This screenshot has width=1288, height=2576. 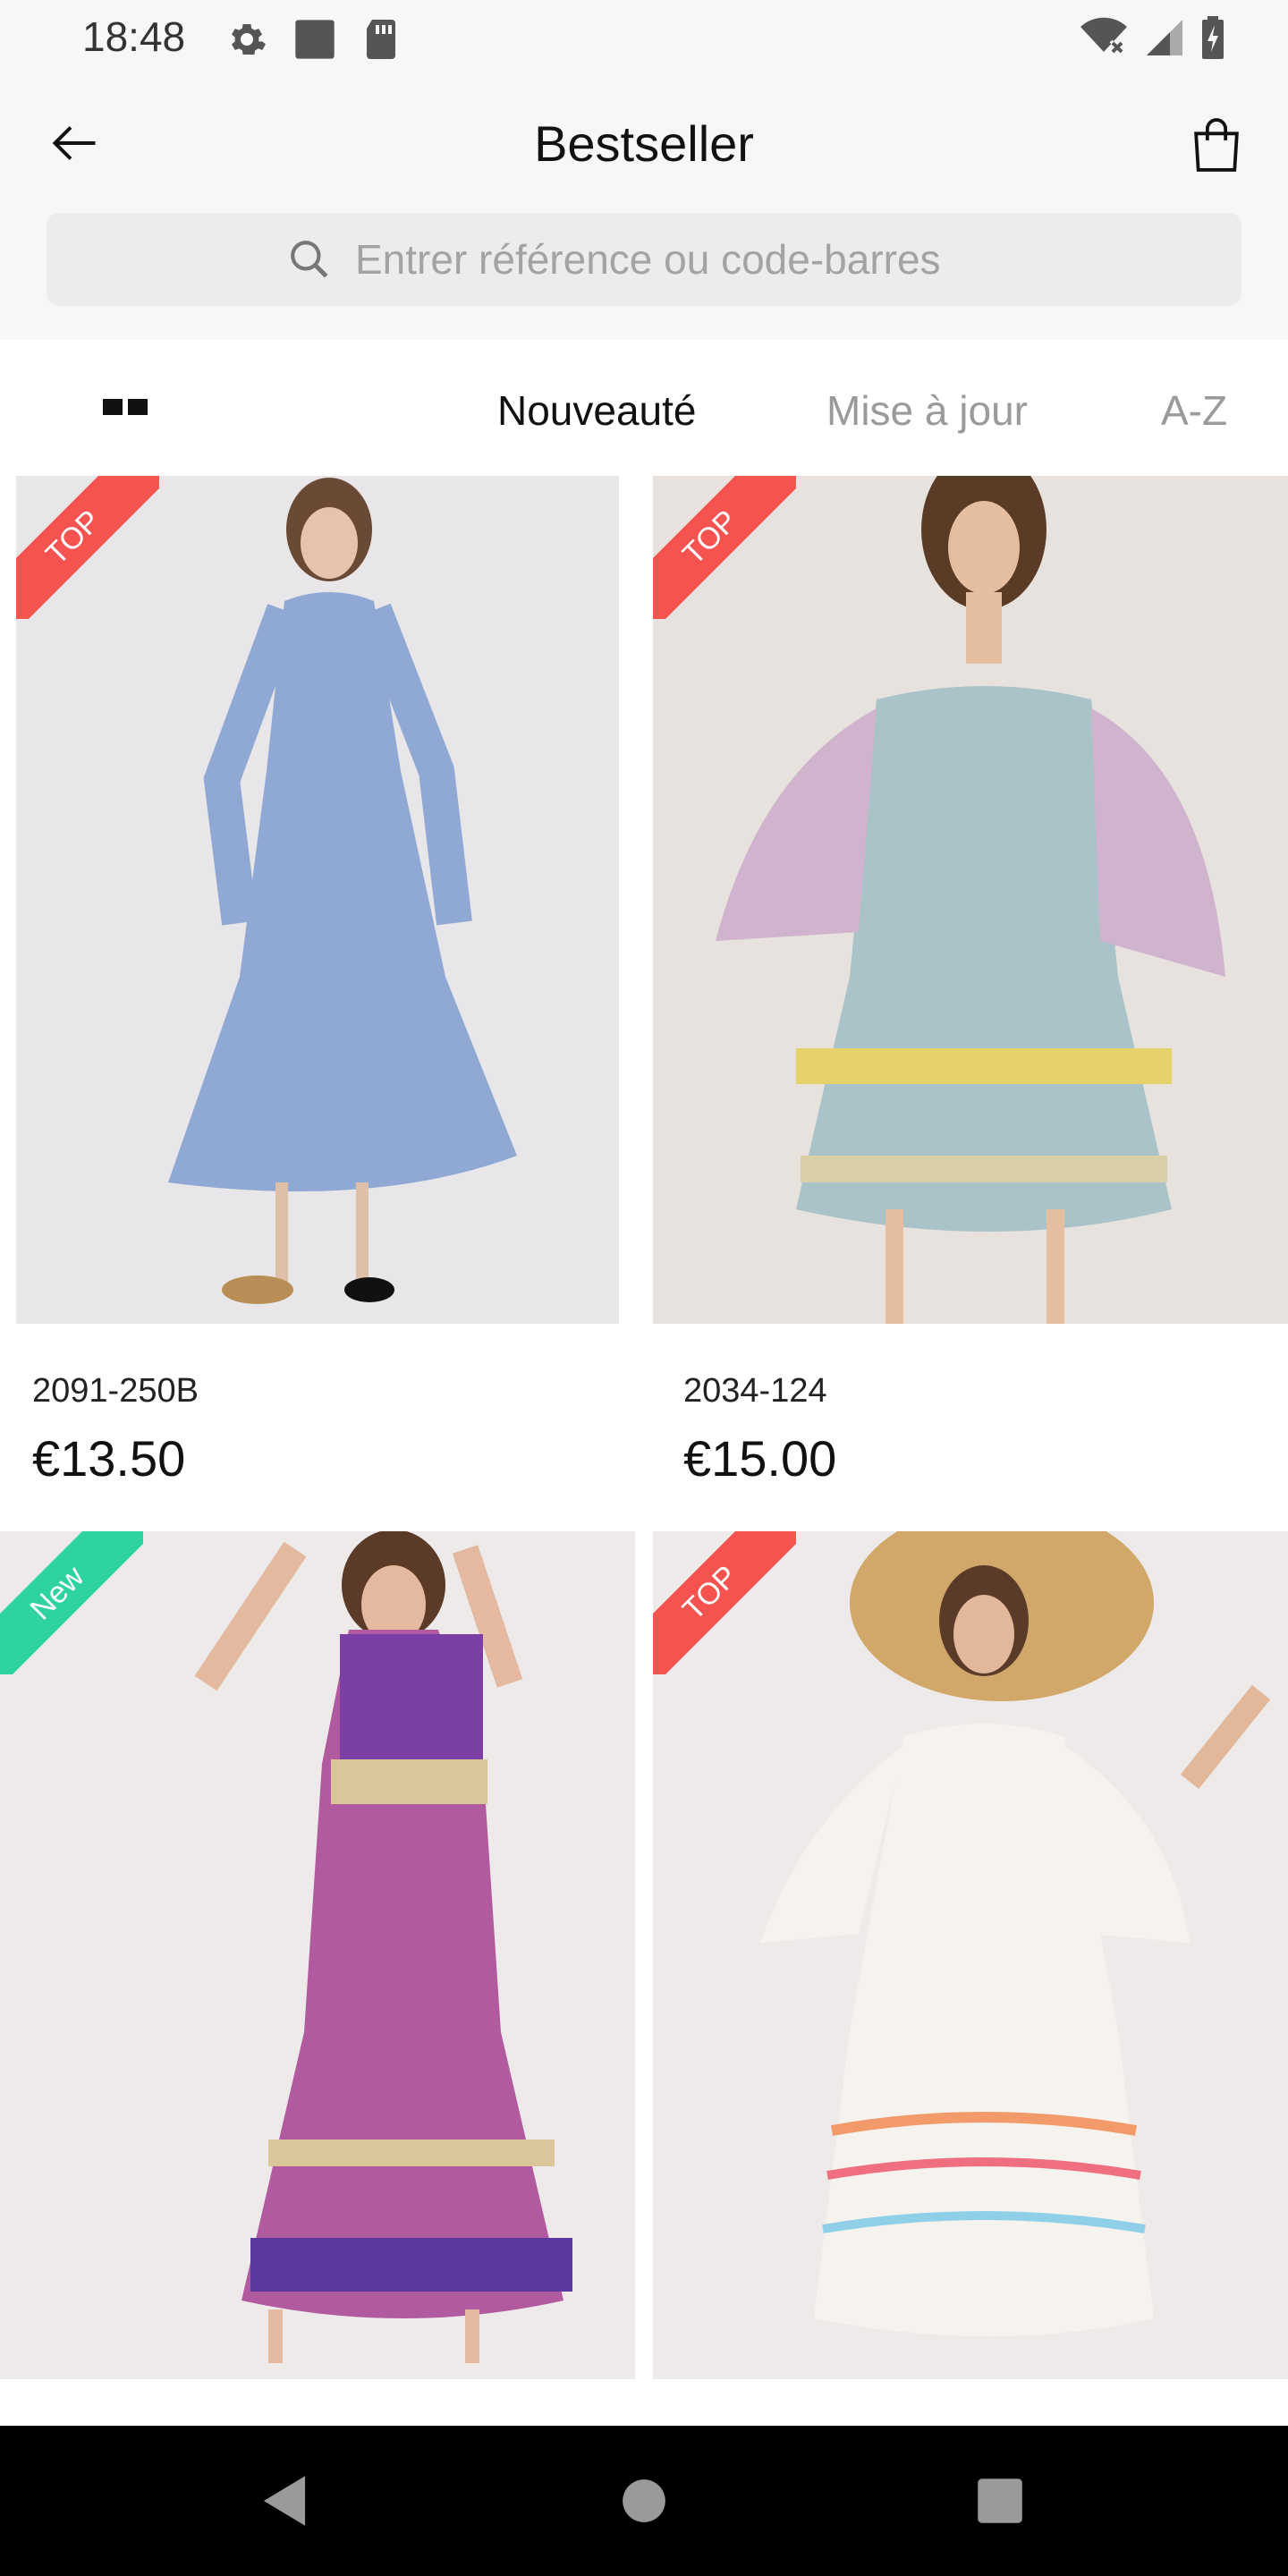 I want to click on wifi-off-icon, so click(x=1103, y=36).